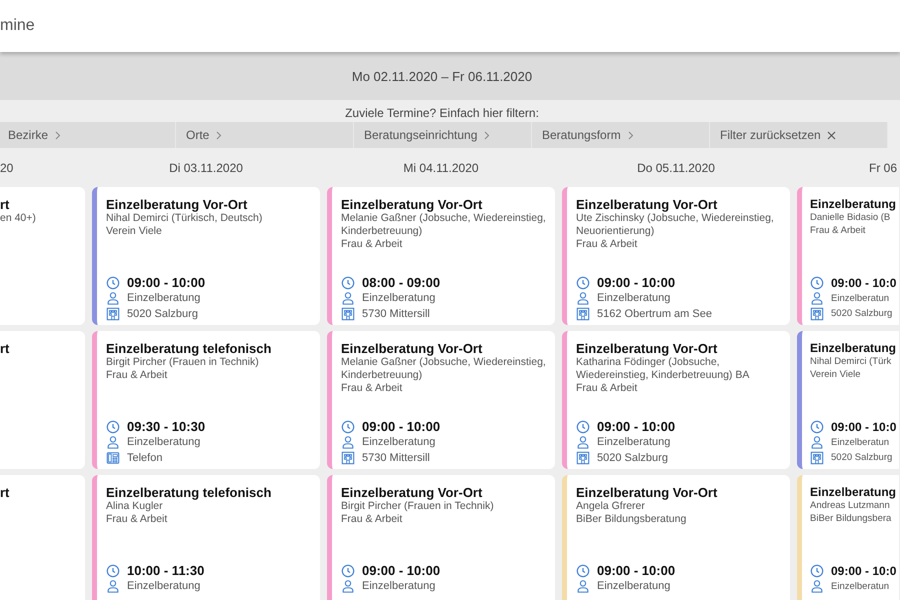 The width and height of the screenshot is (900, 600). I want to click on day-header: Fr 06, so click(883, 167).